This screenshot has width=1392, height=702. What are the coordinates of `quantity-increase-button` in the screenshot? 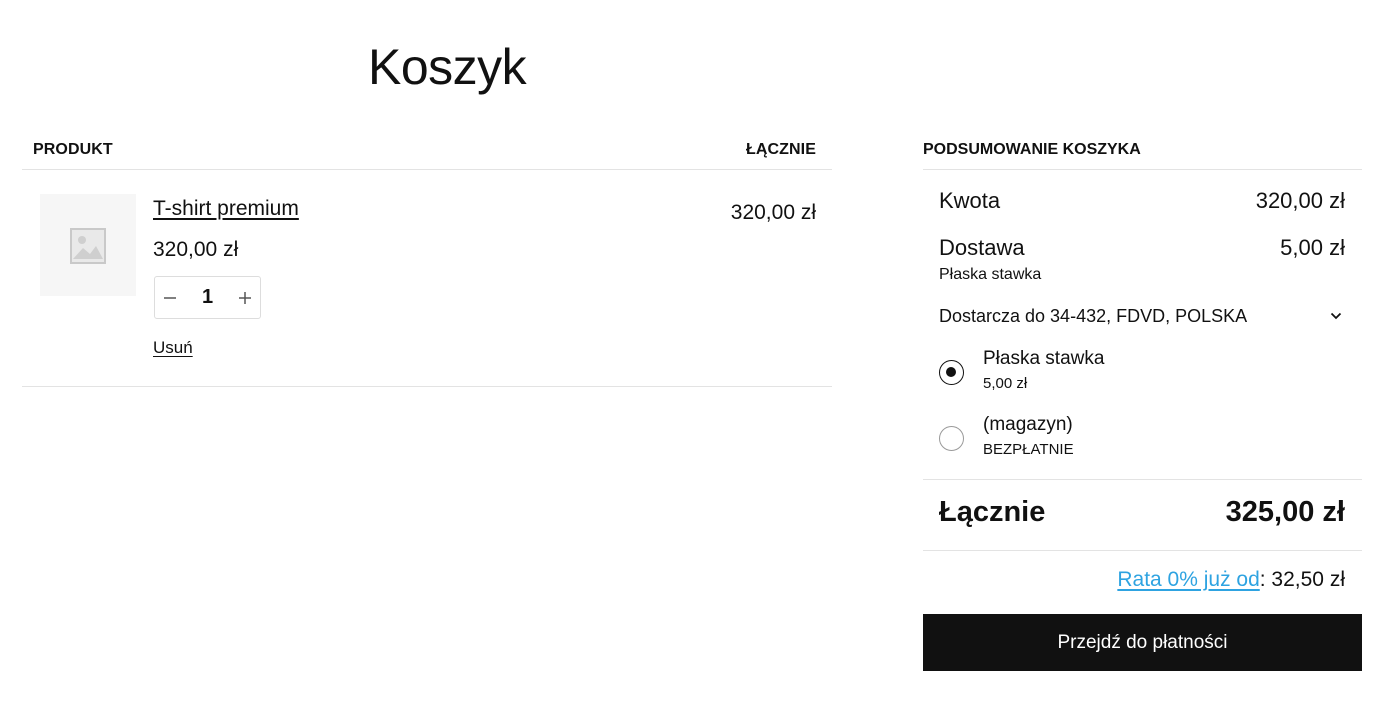 It's located at (245, 297).